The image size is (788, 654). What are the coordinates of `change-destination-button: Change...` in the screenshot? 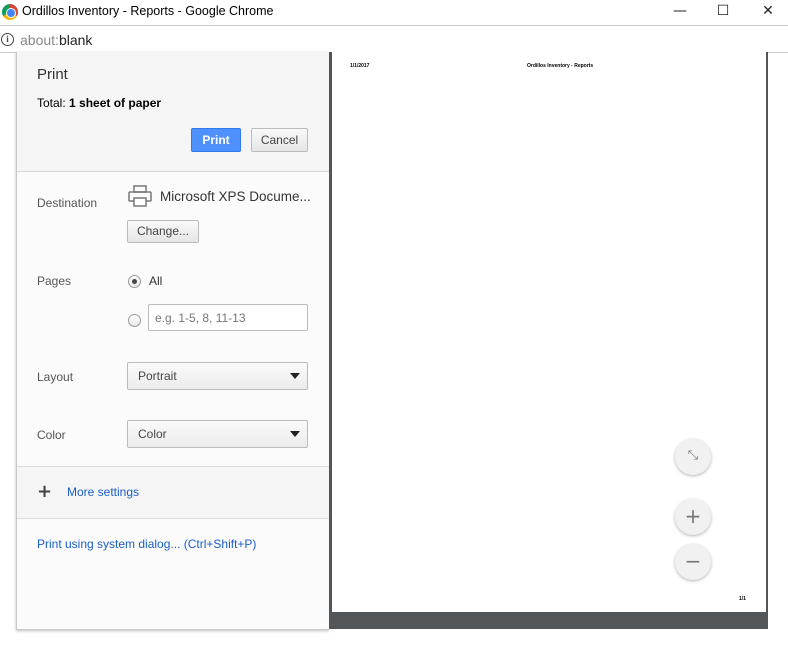 It's located at (163, 231).